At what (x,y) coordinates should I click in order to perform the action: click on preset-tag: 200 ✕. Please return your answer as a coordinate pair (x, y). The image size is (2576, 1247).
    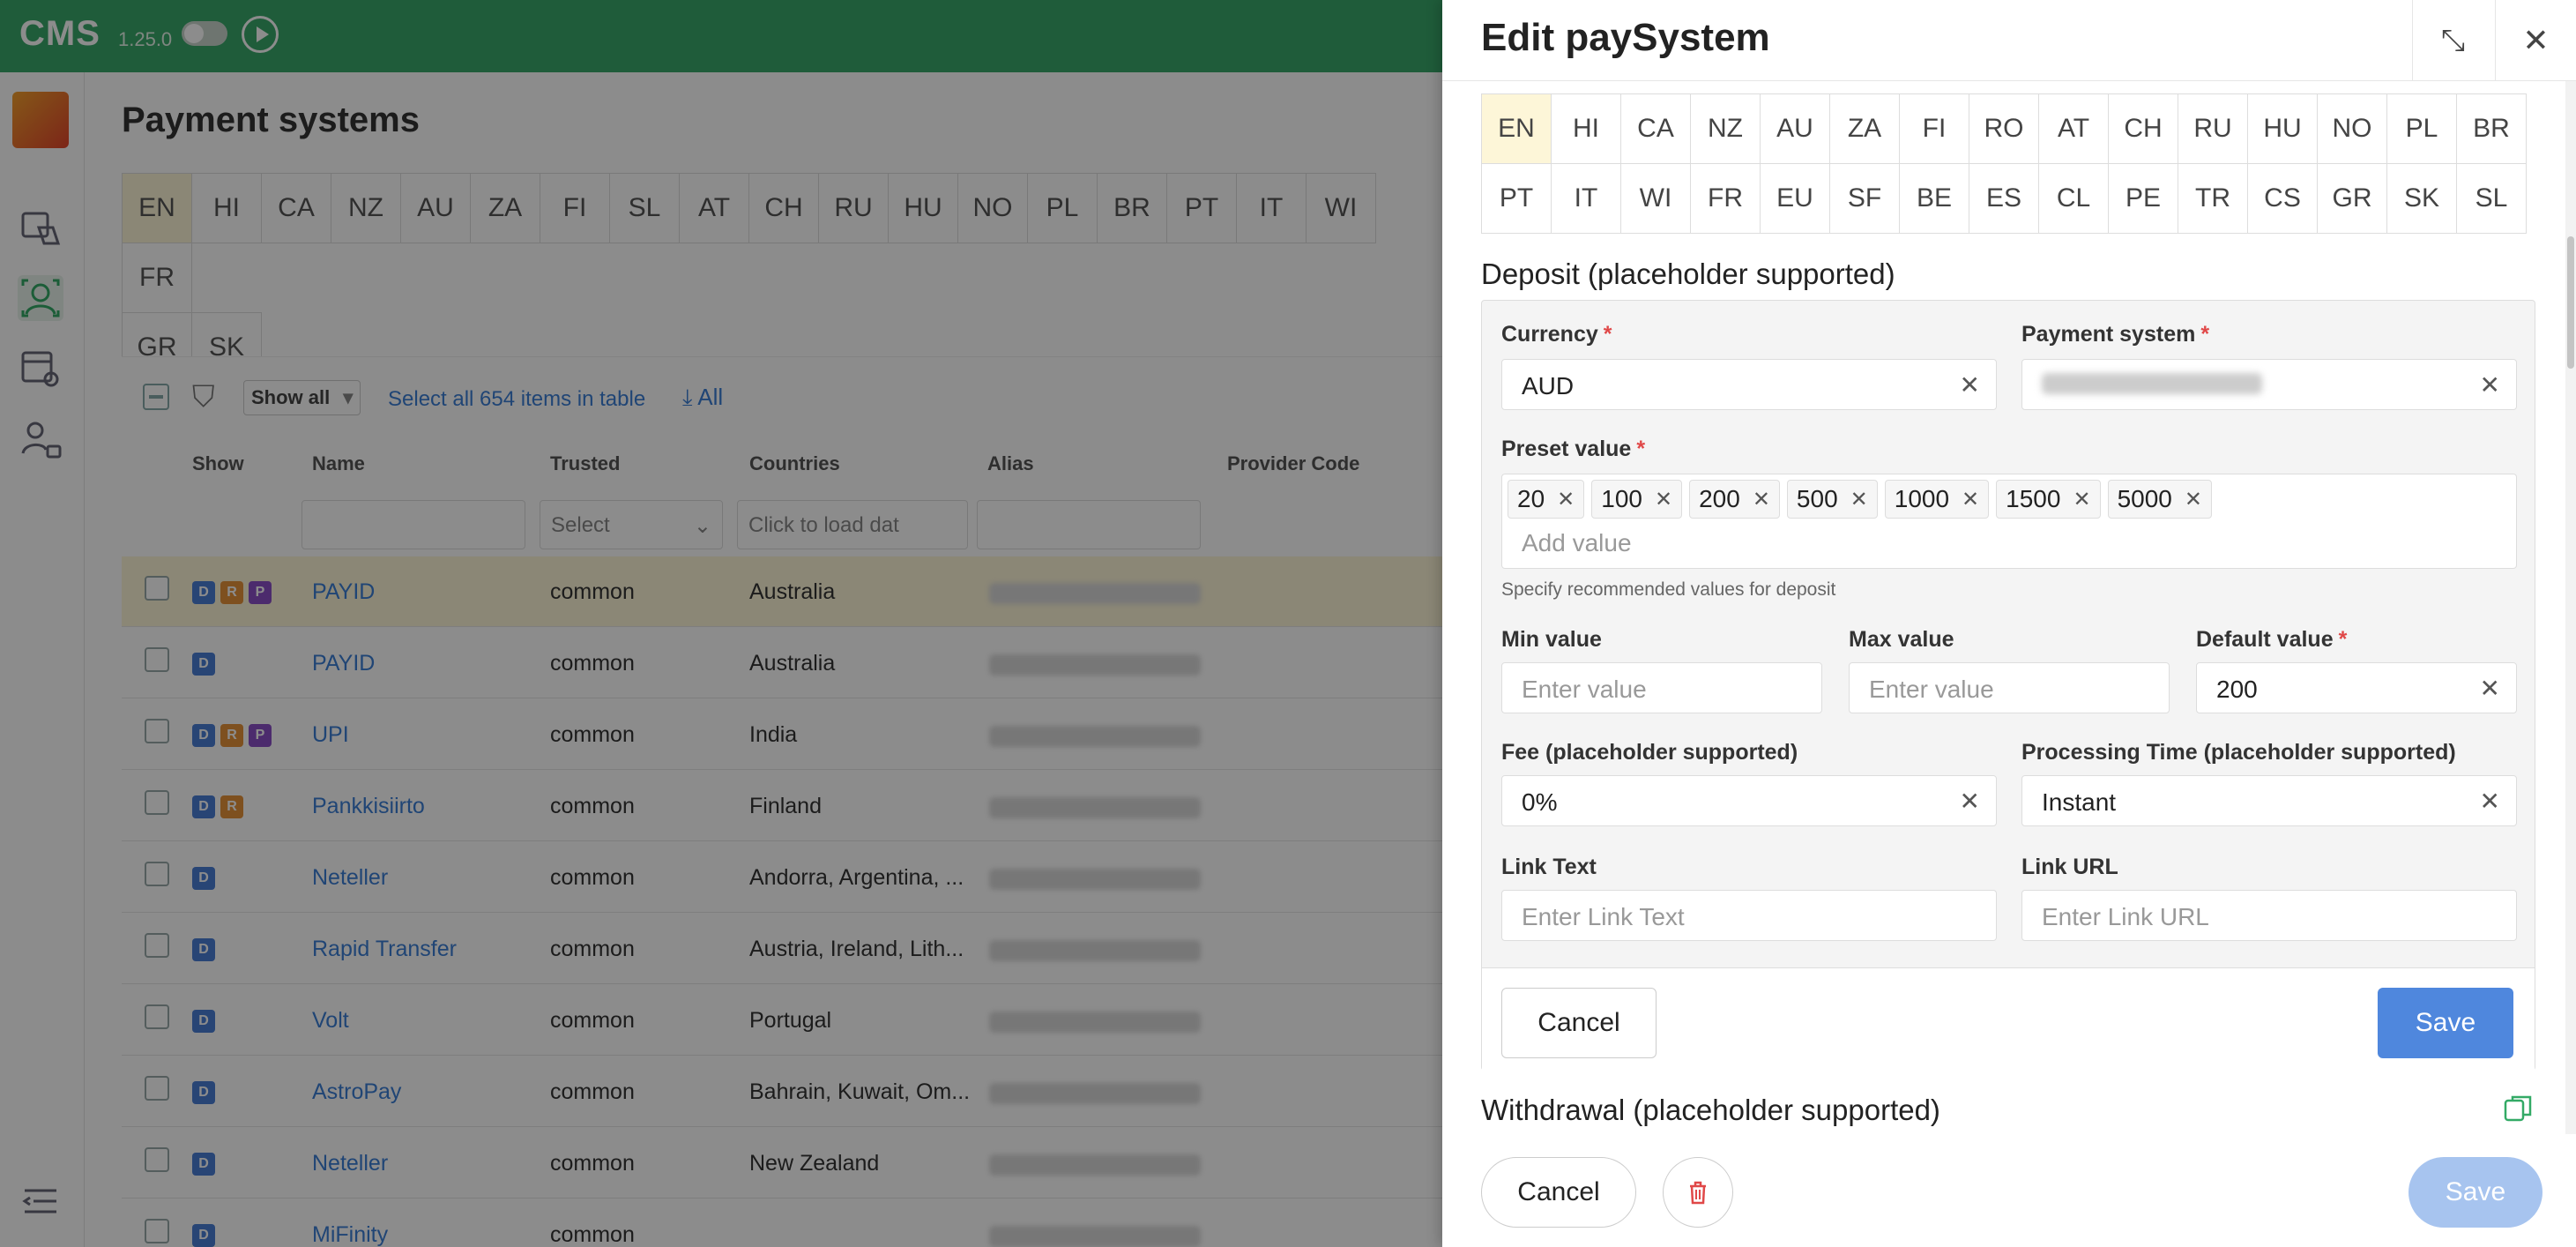
    Looking at the image, I should click on (1734, 499).